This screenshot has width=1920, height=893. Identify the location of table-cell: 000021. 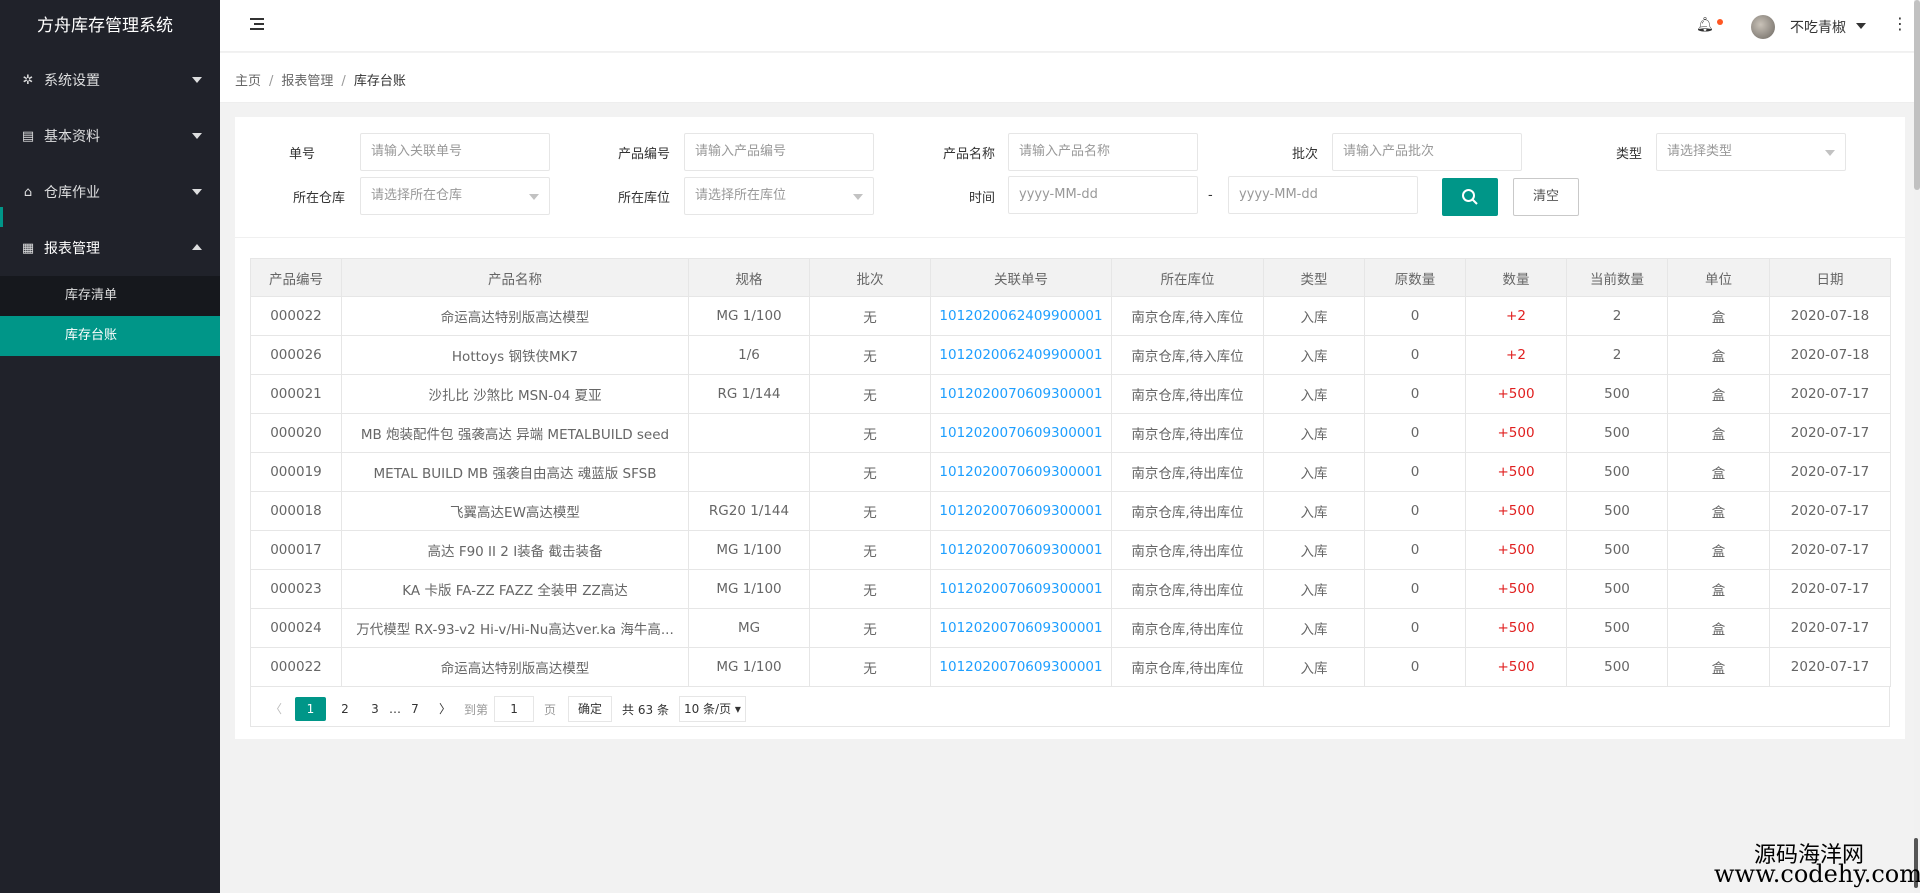
(296, 394).